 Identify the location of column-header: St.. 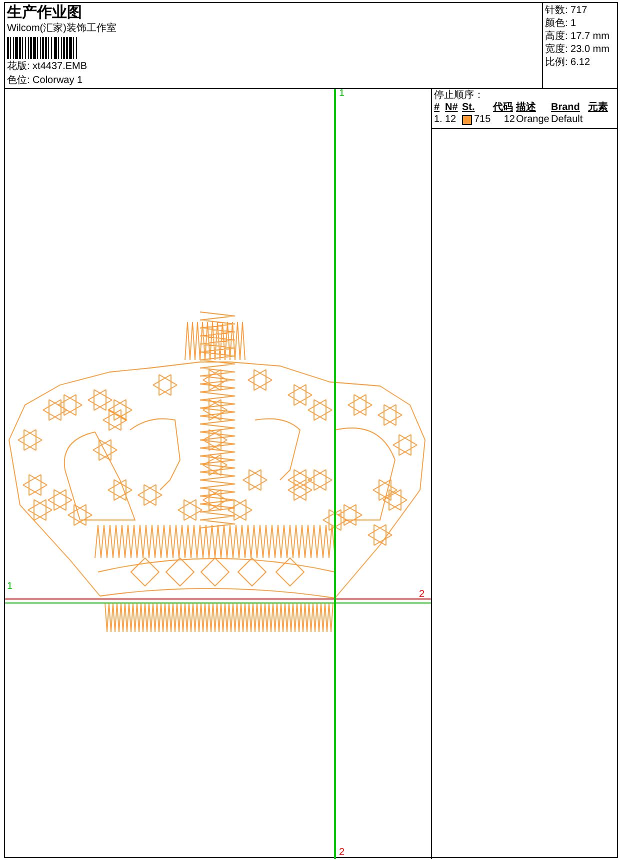
(469, 108).